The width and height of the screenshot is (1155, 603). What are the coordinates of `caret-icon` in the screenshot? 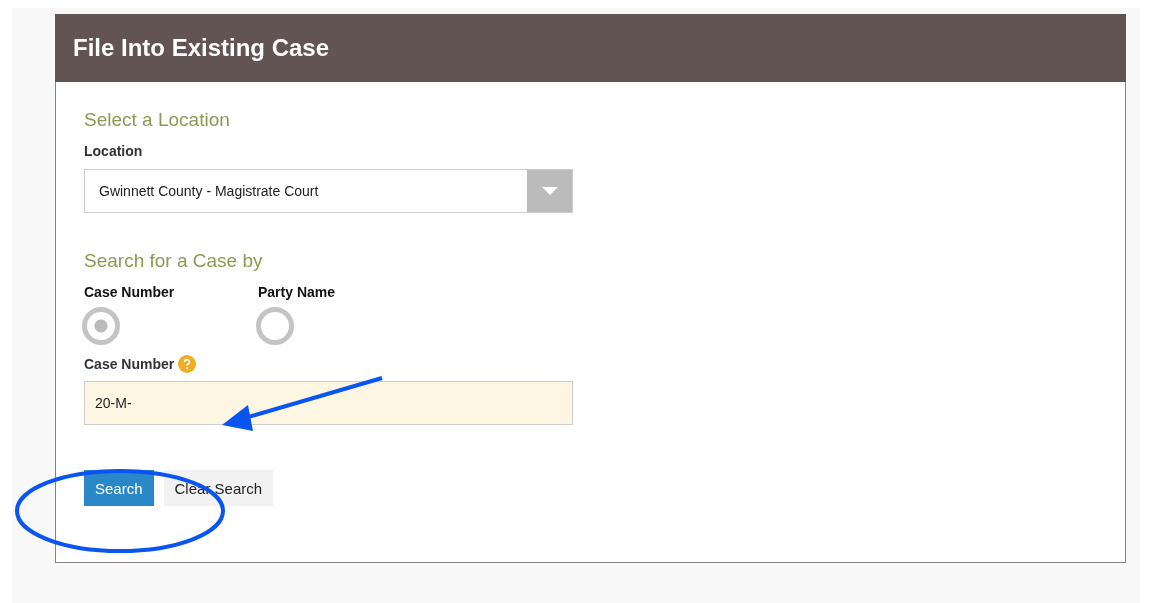 It's located at (549, 191).